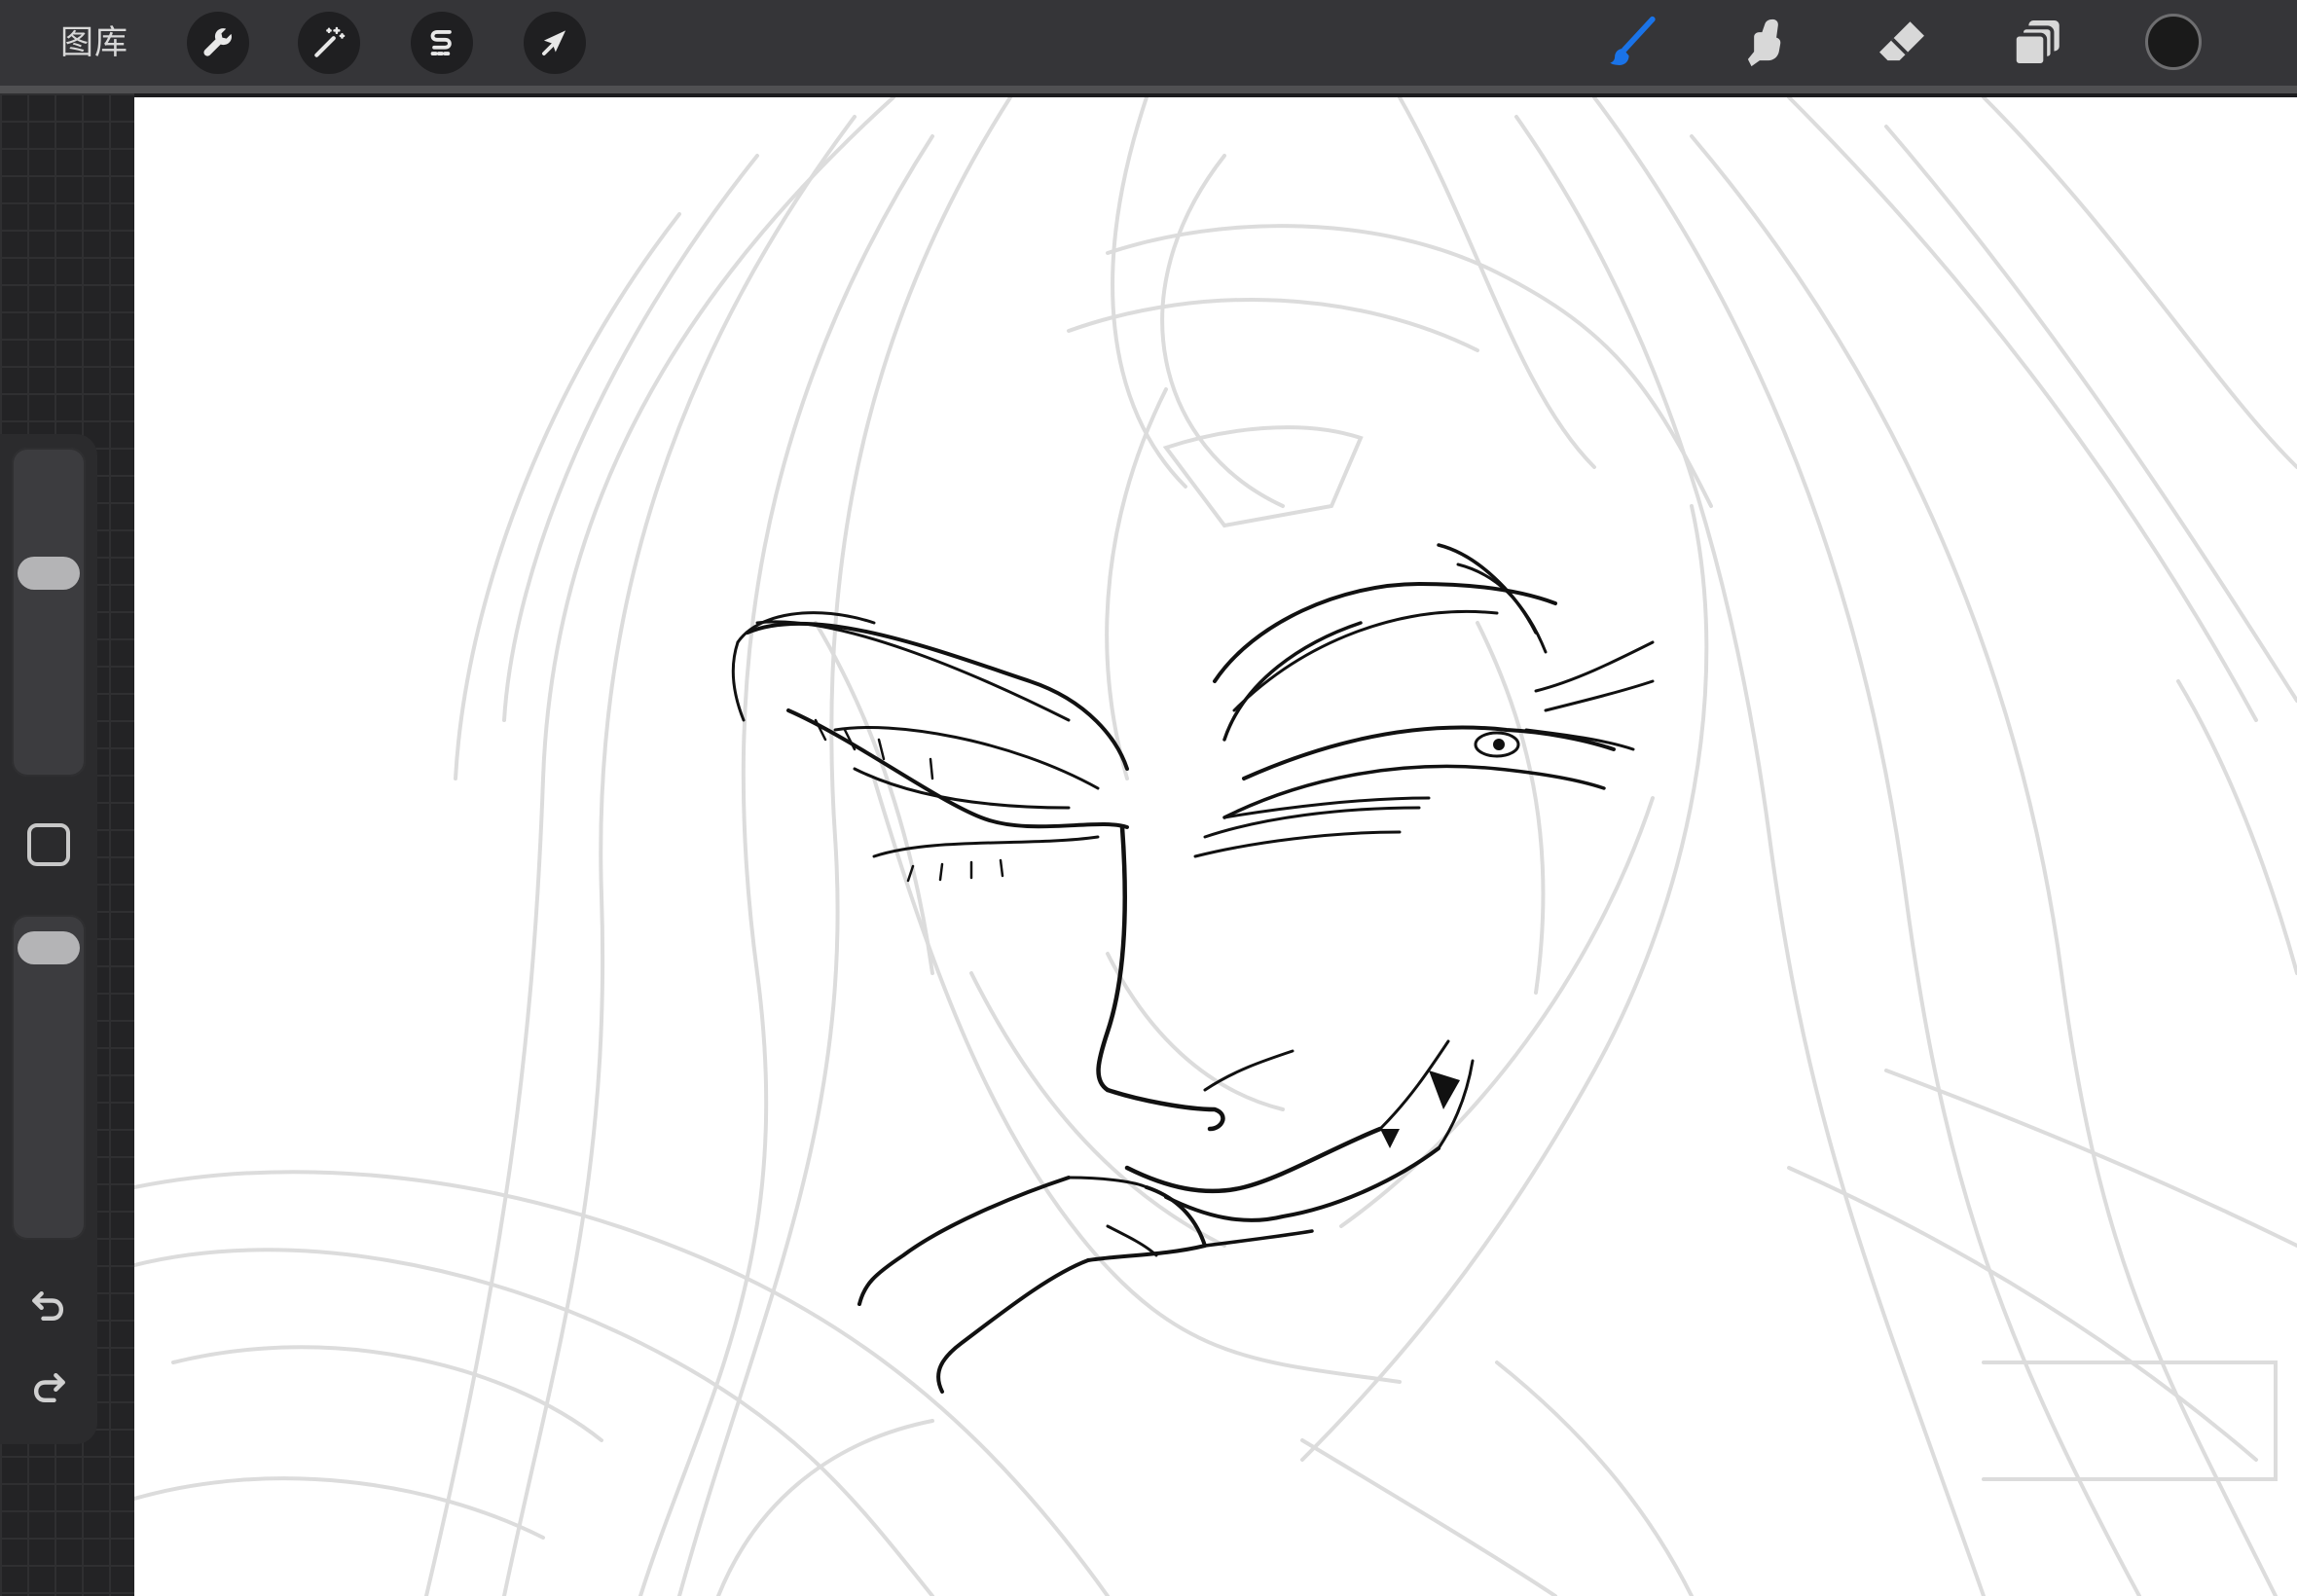 This screenshot has height=1596, width=2297. I want to click on wrench-icon, so click(217, 42).